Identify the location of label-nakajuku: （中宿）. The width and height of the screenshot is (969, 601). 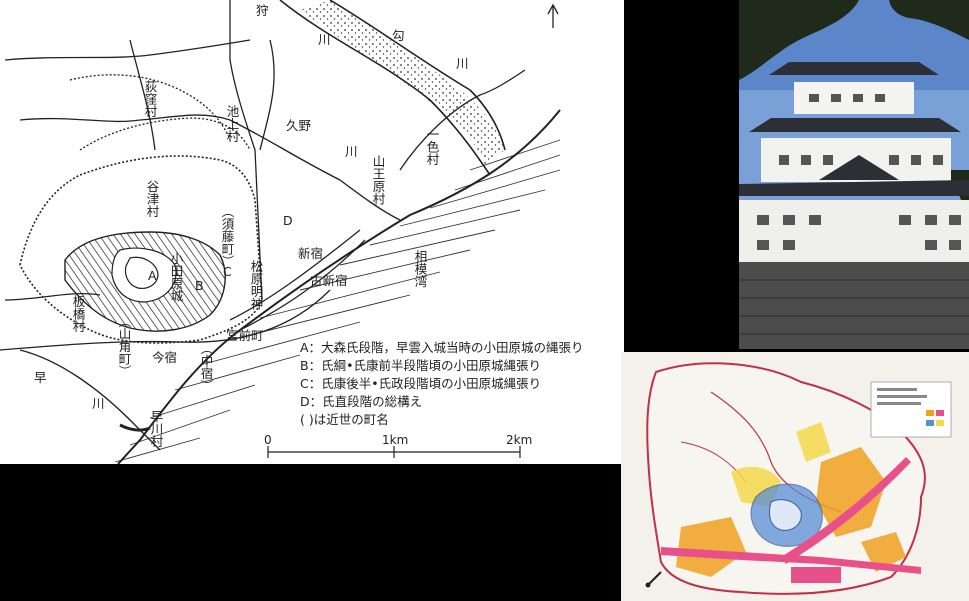
(206, 367).